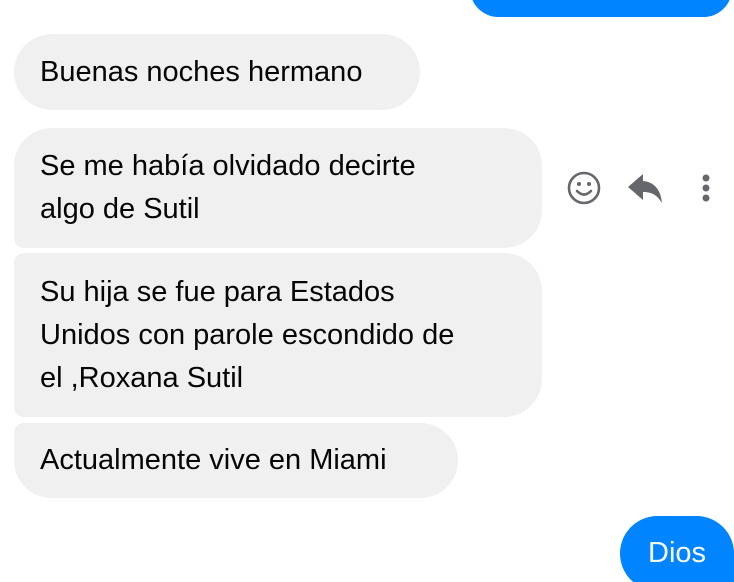 This screenshot has height=582, width=734. Describe the element at coordinates (586, 188) in the screenshot. I see `smiley-react-icon` at that location.